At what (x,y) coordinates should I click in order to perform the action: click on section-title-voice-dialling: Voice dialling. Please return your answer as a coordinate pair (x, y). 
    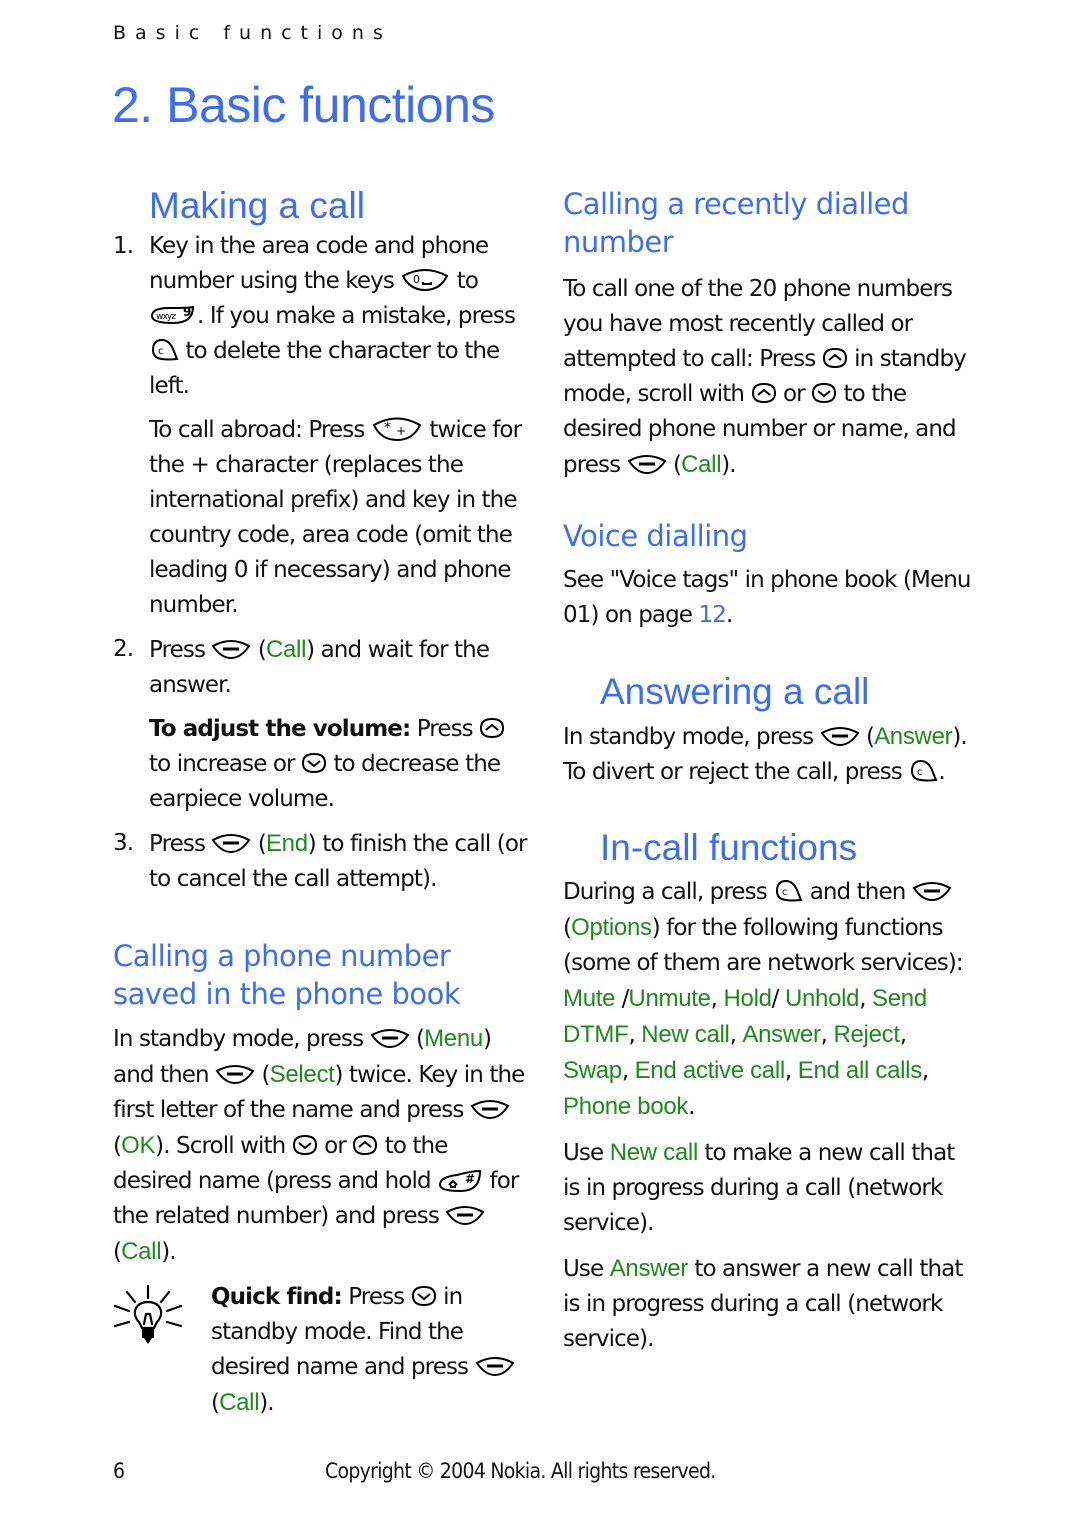
    Looking at the image, I should click on (655, 536).